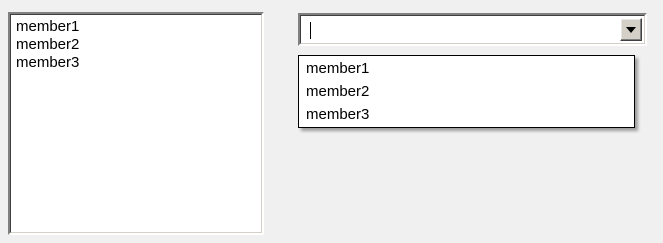 The image size is (663, 243). What do you see at coordinates (310, 30) in the screenshot?
I see `text-caret` at bounding box center [310, 30].